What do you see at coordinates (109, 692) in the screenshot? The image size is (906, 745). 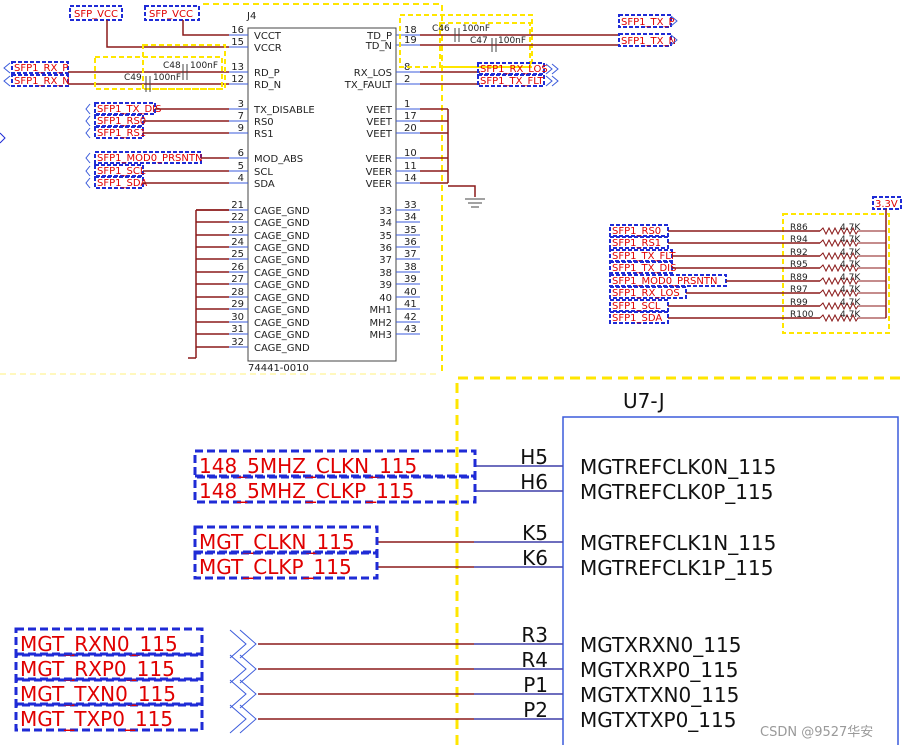 I see `u7-net-port: MGT_TXN0_115` at bounding box center [109, 692].